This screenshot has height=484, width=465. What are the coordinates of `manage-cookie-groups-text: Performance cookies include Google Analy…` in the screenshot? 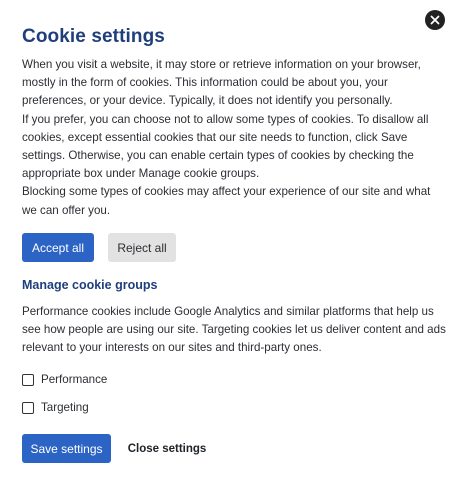 It's located at (234, 330).